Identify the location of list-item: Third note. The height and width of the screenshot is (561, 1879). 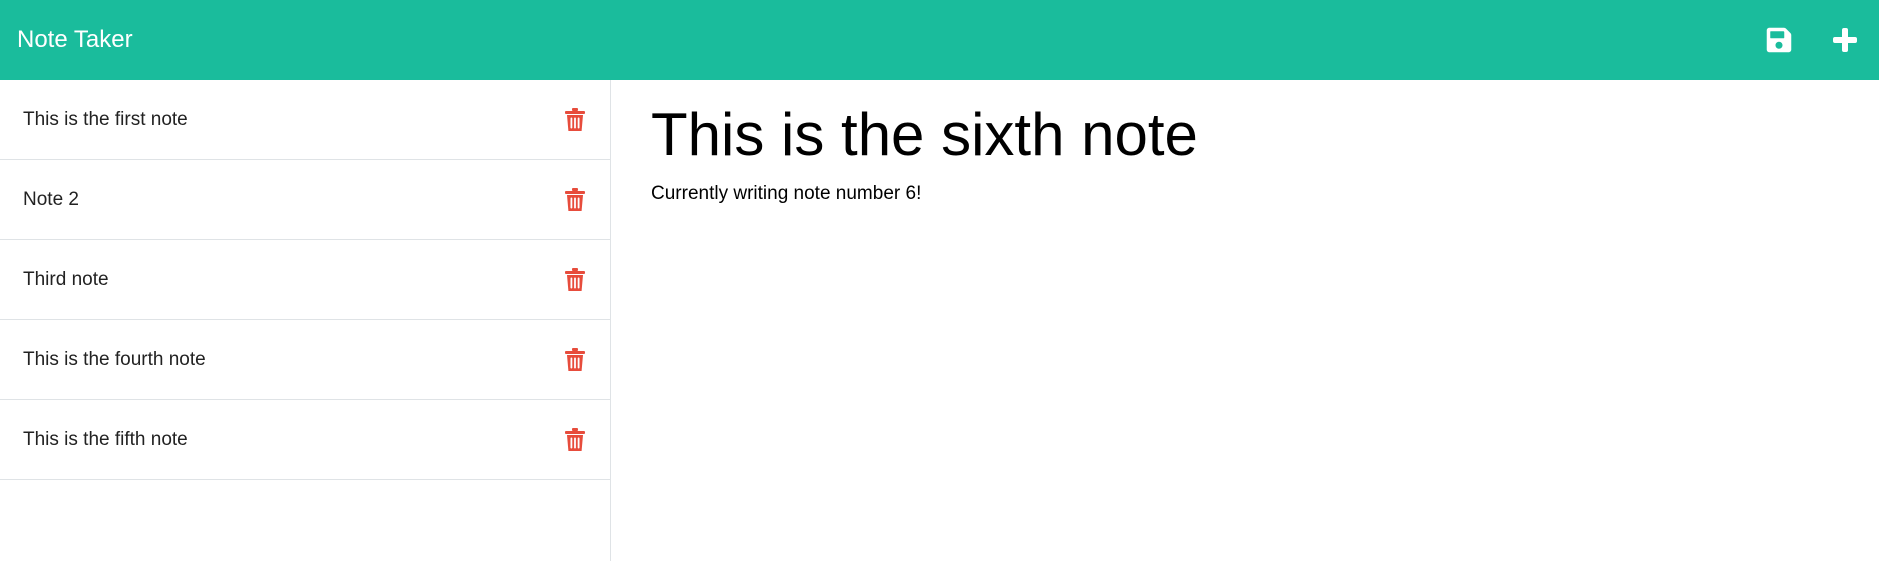
(305, 280).